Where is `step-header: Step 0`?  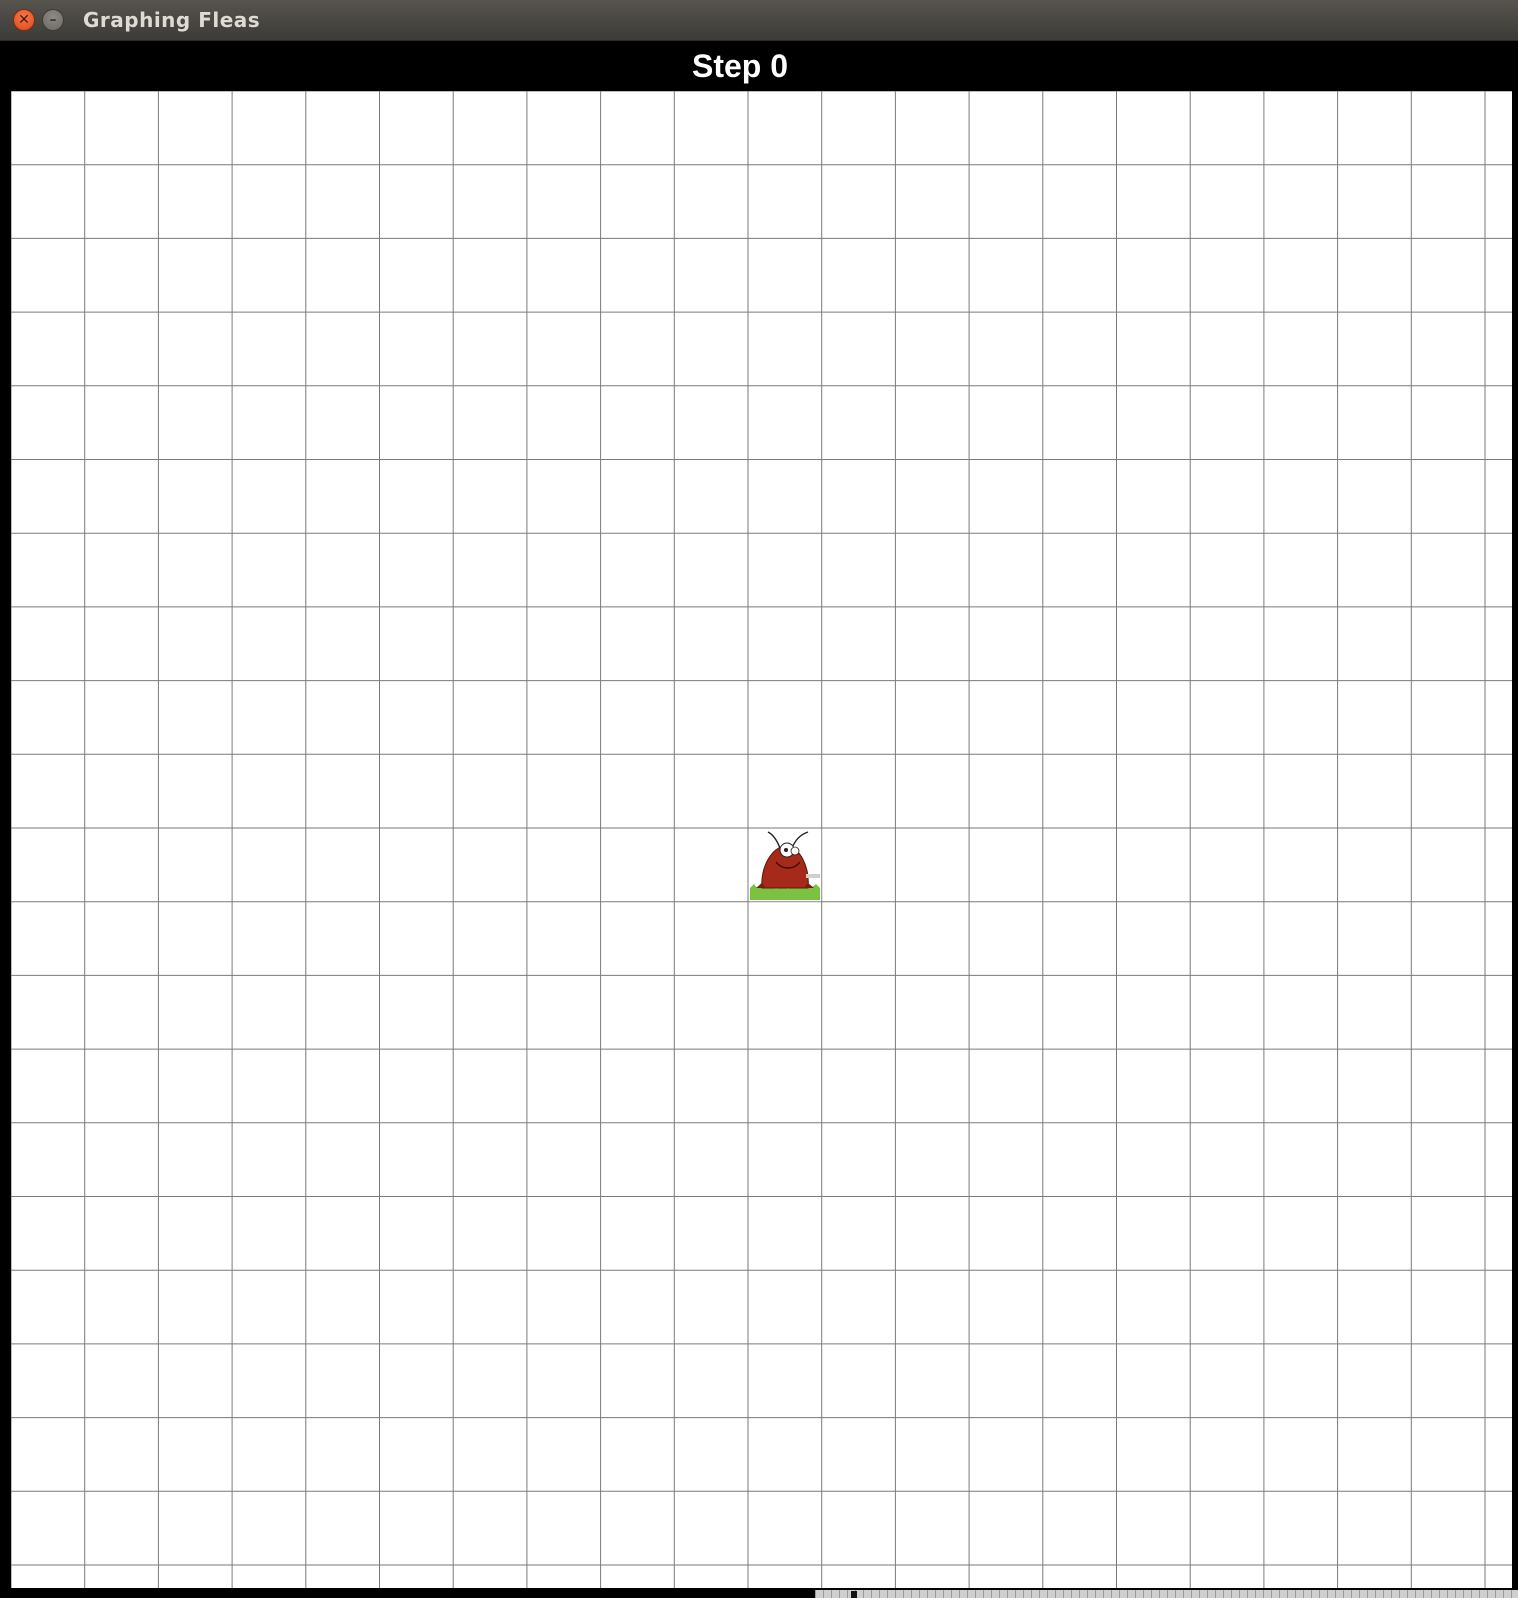 step-header: Step 0 is located at coordinates (759, 66).